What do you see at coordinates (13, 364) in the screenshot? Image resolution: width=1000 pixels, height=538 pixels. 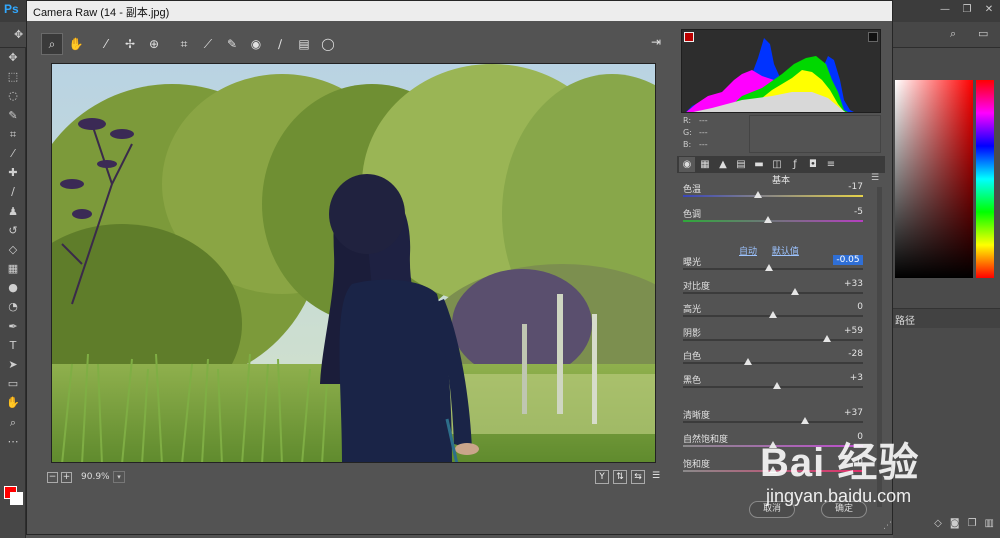 I see `path-select-tool-icon: ➤` at bounding box center [13, 364].